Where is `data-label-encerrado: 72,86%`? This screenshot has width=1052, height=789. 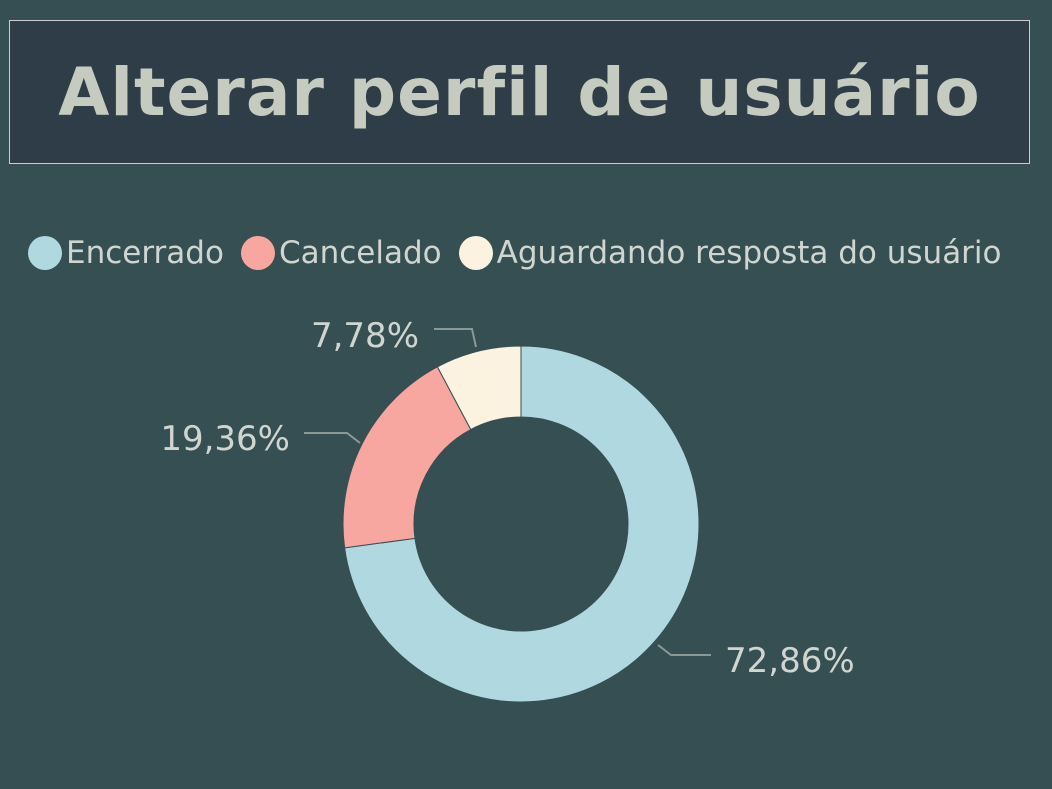 data-label-encerrado: 72,86% is located at coordinates (790, 661).